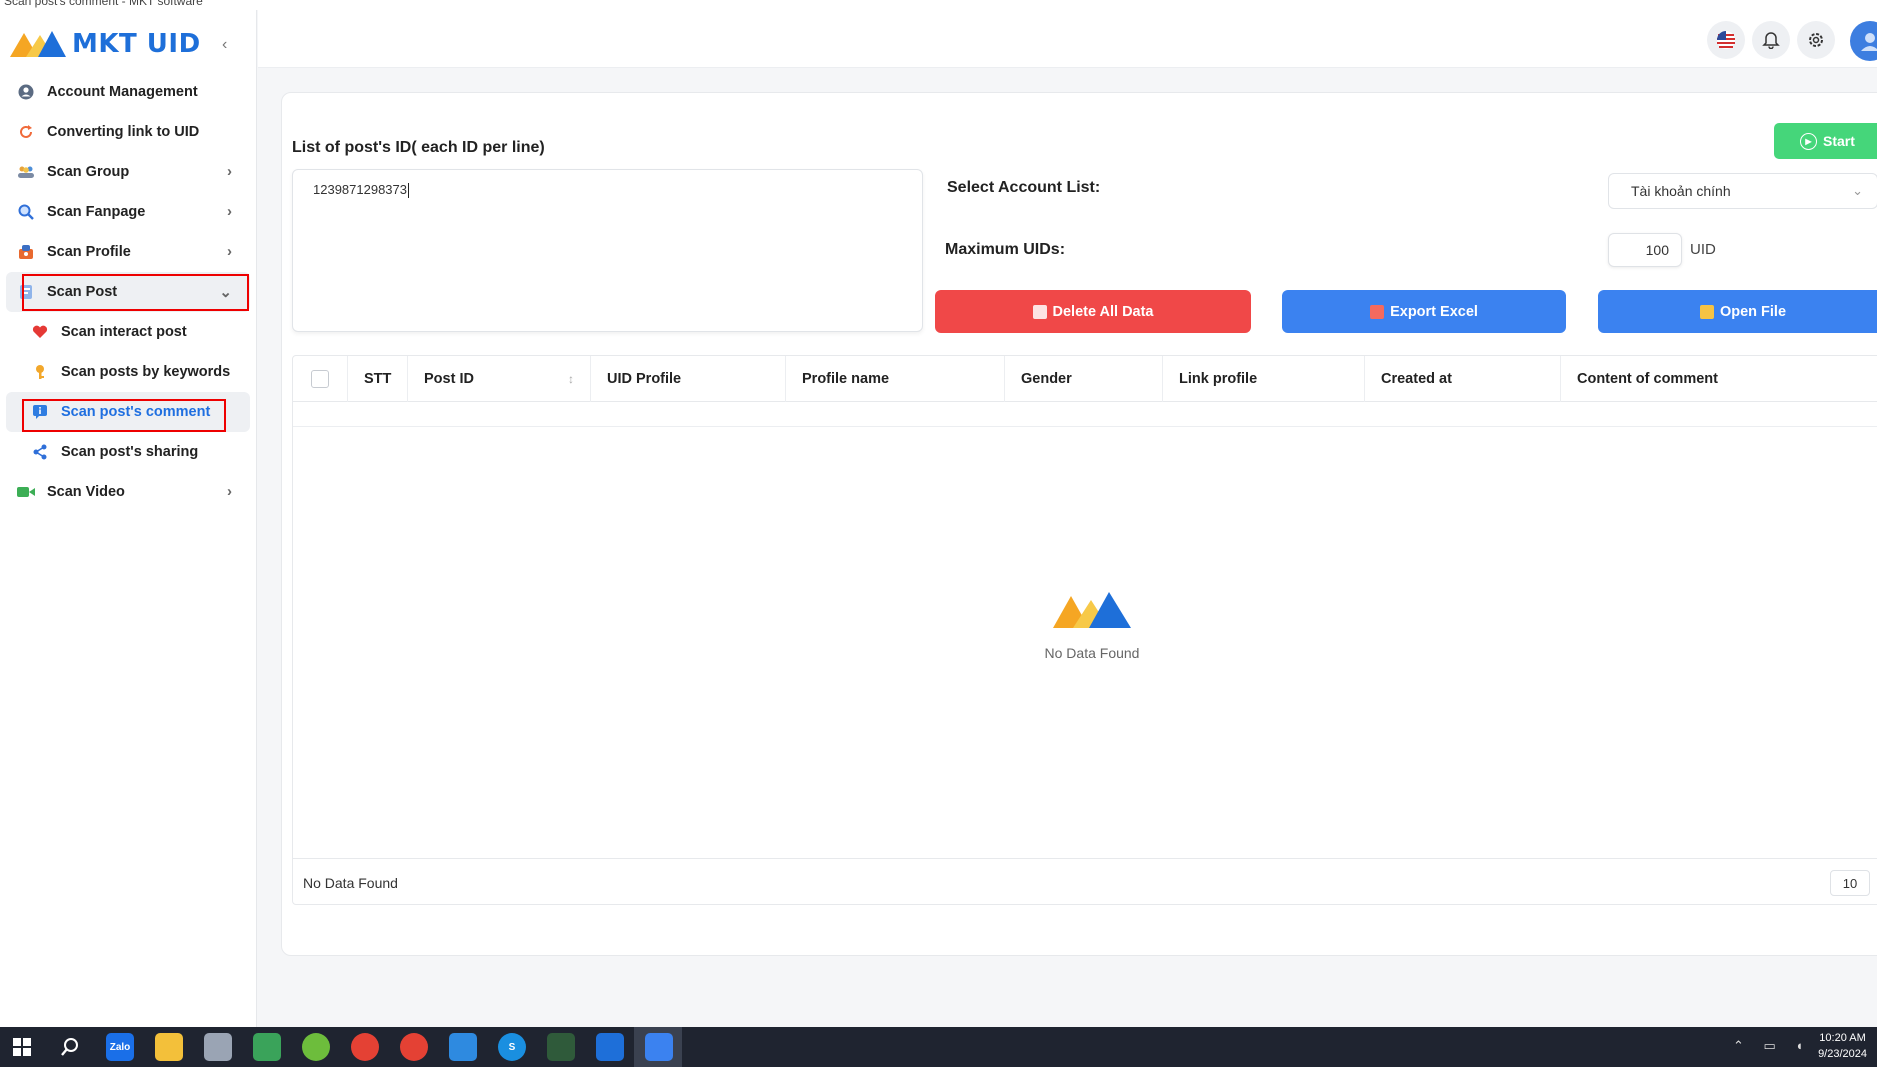 Image resolution: width=1877 pixels, height=1067 pixels. What do you see at coordinates (136, 44) in the screenshot?
I see `brand-name: MKT UID` at bounding box center [136, 44].